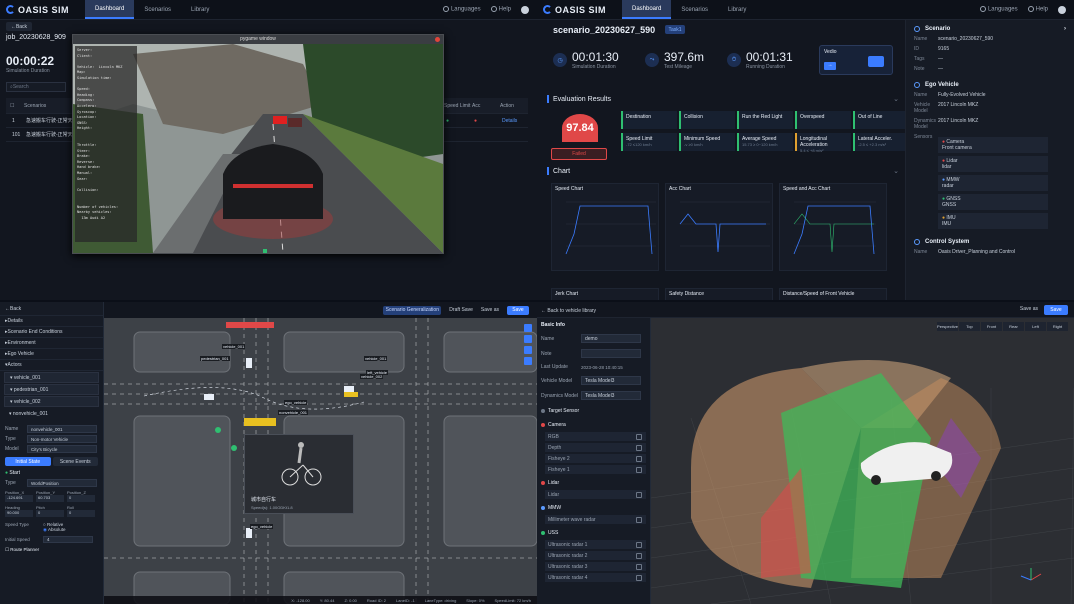 The image size is (1074, 604). What do you see at coordinates (28, 461) in the screenshot?
I see `tab-initial-state: Initial State` at bounding box center [28, 461].